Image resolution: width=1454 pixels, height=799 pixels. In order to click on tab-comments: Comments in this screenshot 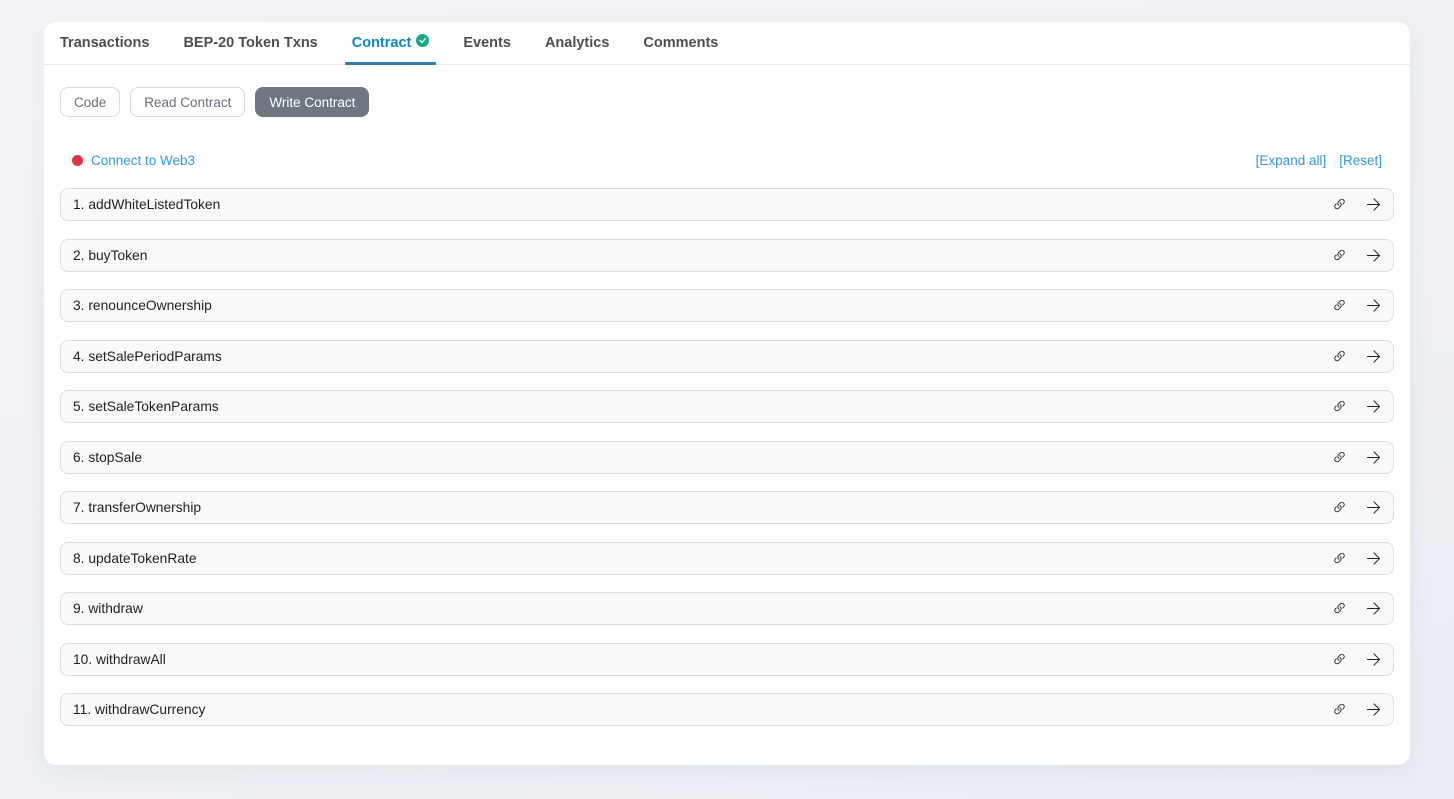, I will do `click(680, 43)`.